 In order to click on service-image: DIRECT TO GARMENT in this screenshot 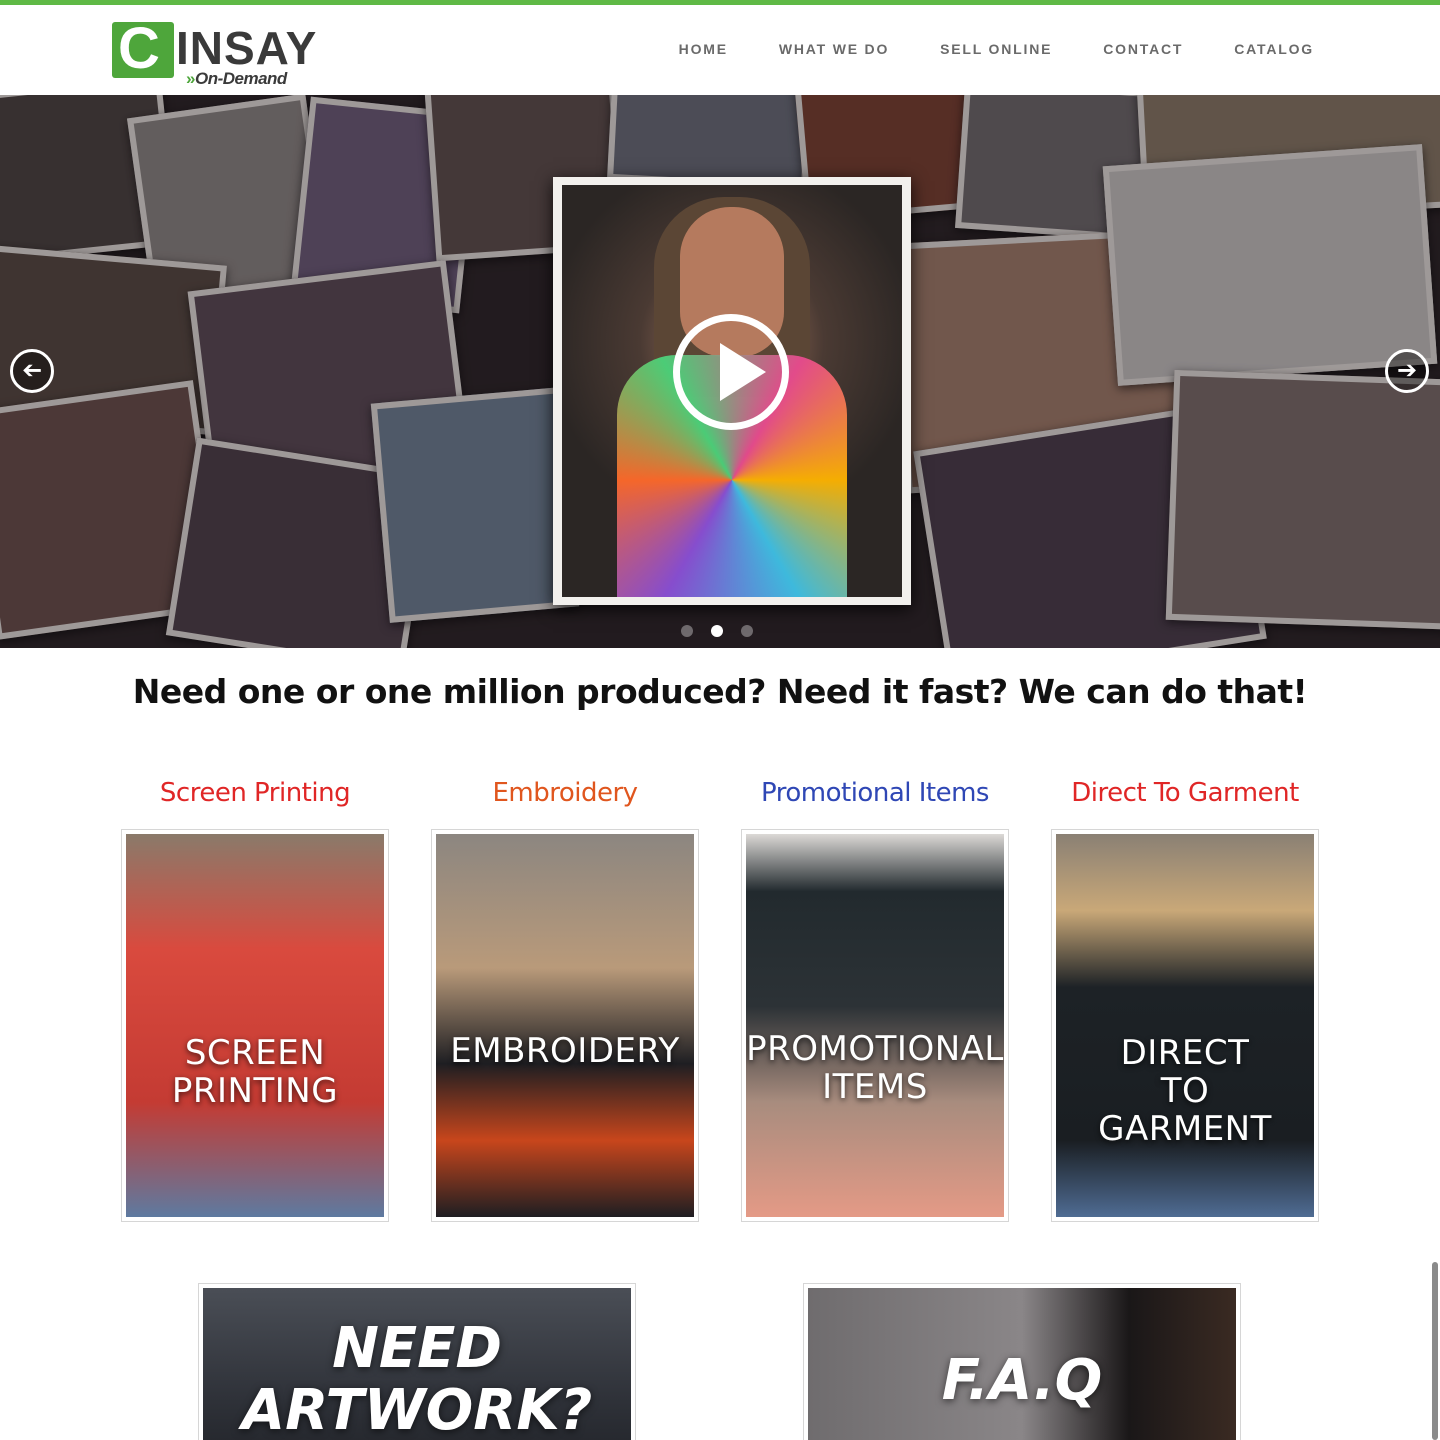, I will do `click(1185, 1025)`.